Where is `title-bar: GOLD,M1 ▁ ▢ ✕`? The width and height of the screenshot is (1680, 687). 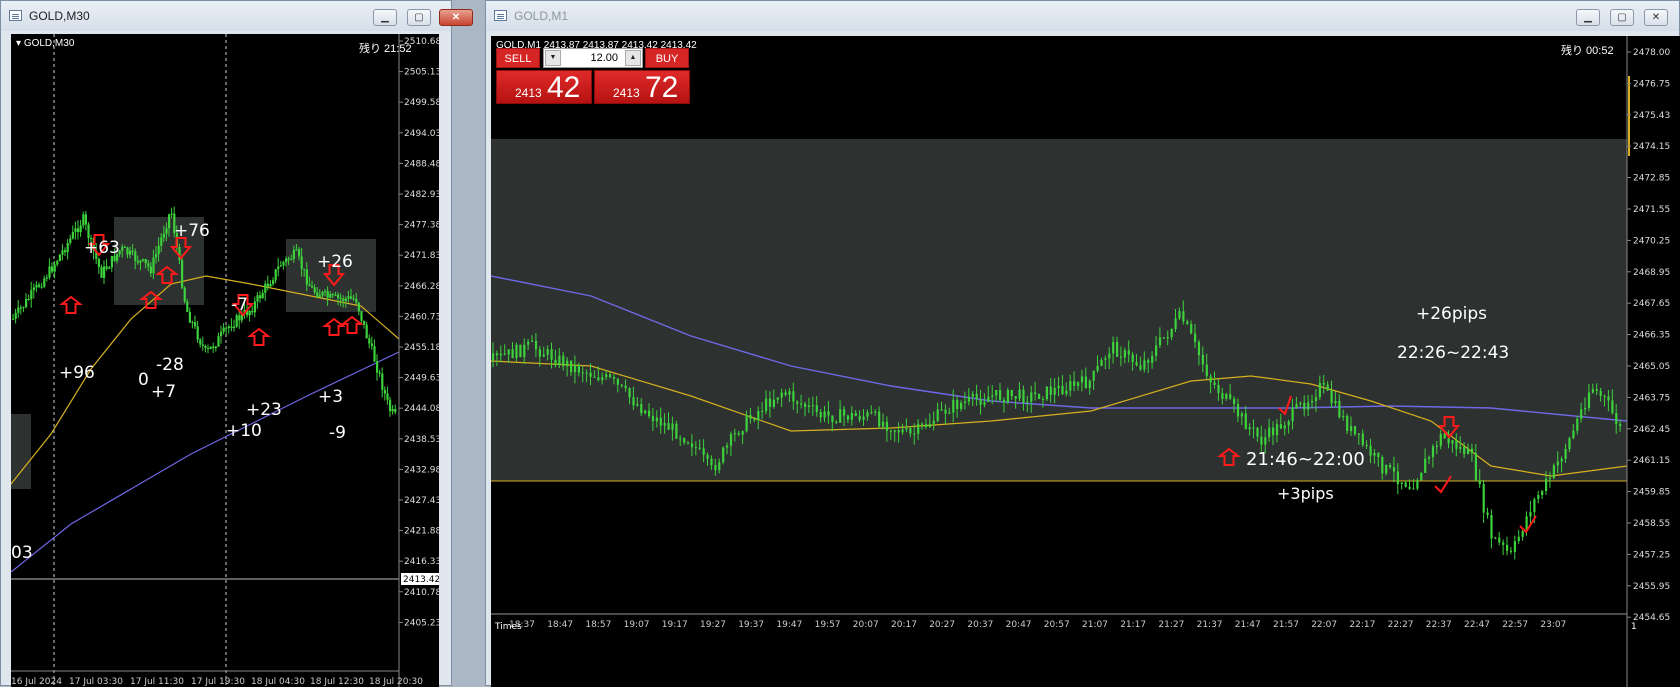 title-bar: GOLD,M1 ▁ ▢ ✕ is located at coordinates (1082, 16).